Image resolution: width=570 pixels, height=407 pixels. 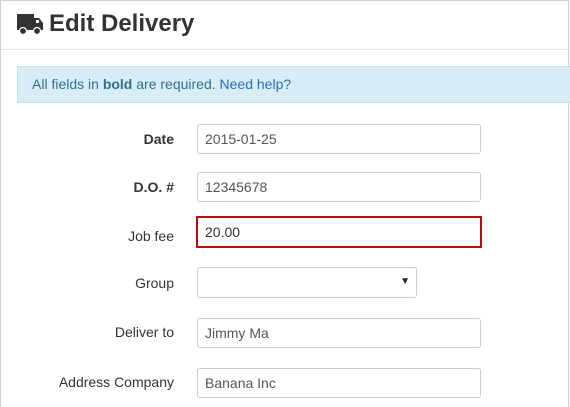 What do you see at coordinates (154, 283) in the screenshot?
I see `group-label: Group` at bounding box center [154, 283].